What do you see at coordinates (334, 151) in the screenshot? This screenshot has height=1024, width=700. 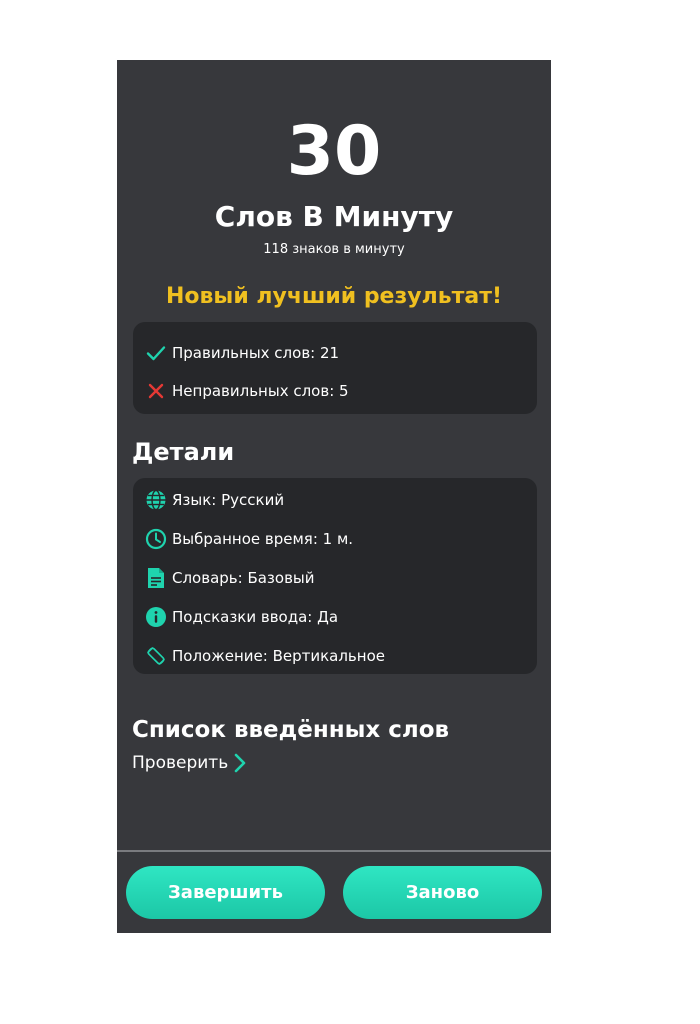 I see `wpm-value: 30` at bounding box center [334, 151].